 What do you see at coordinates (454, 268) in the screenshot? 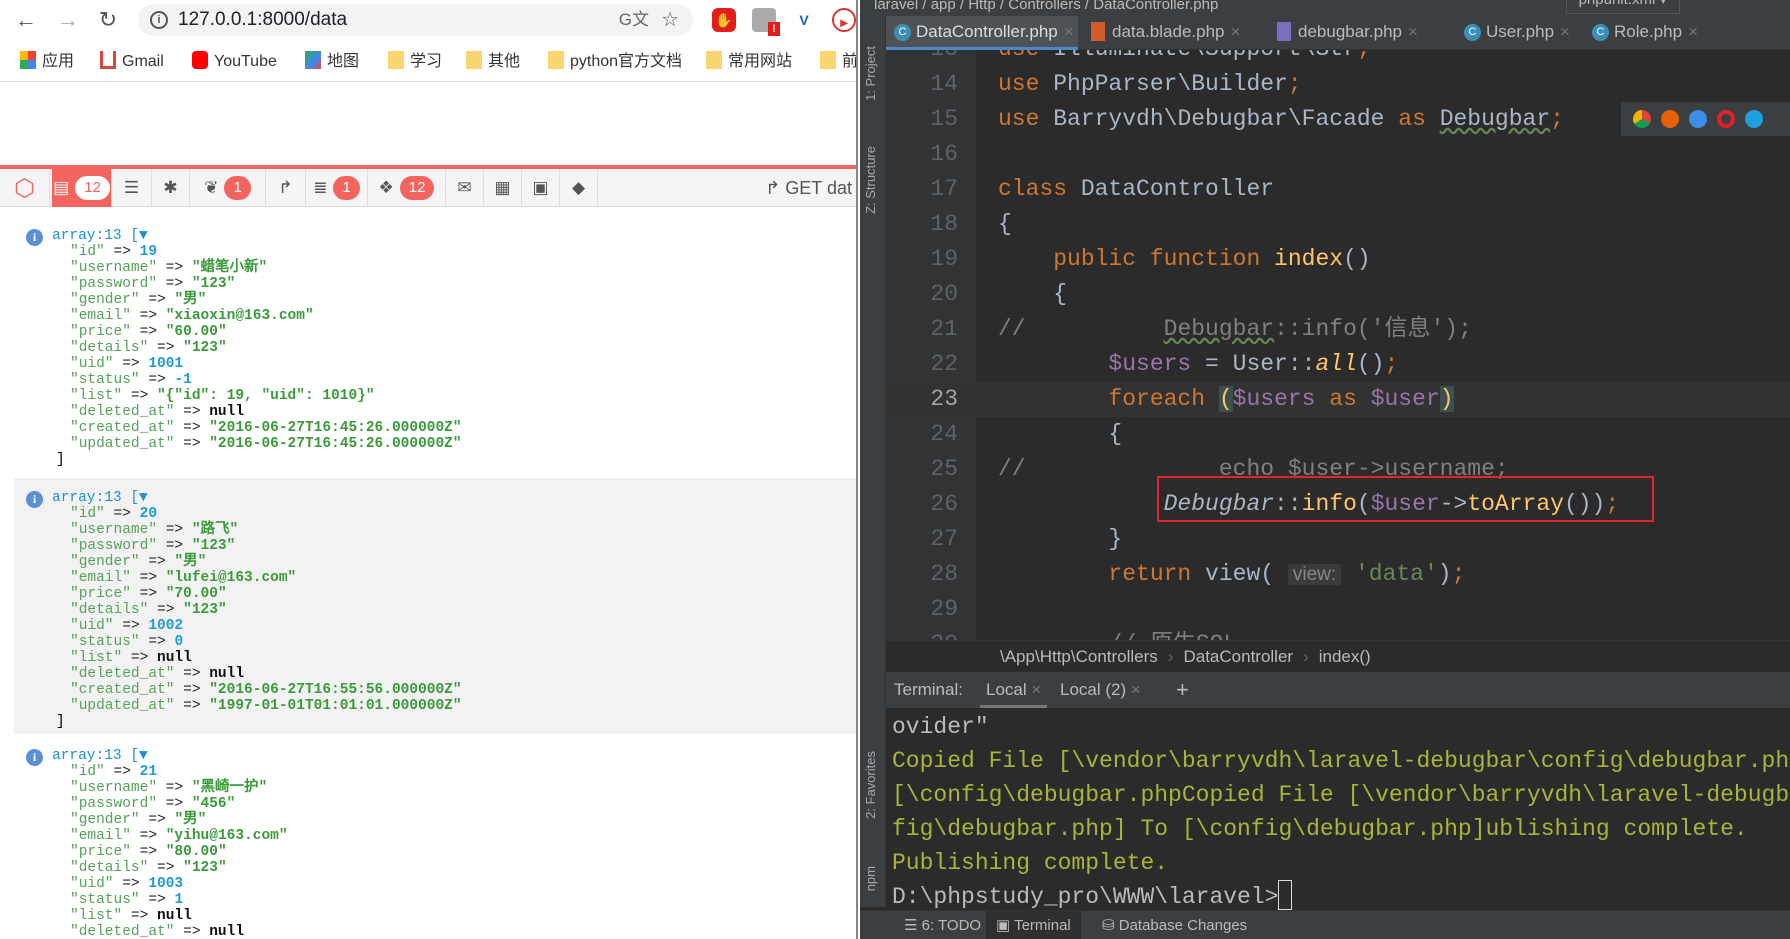
I see `dump-row: "username" => "蜡笔小新"` at bounding box center [454, 268].